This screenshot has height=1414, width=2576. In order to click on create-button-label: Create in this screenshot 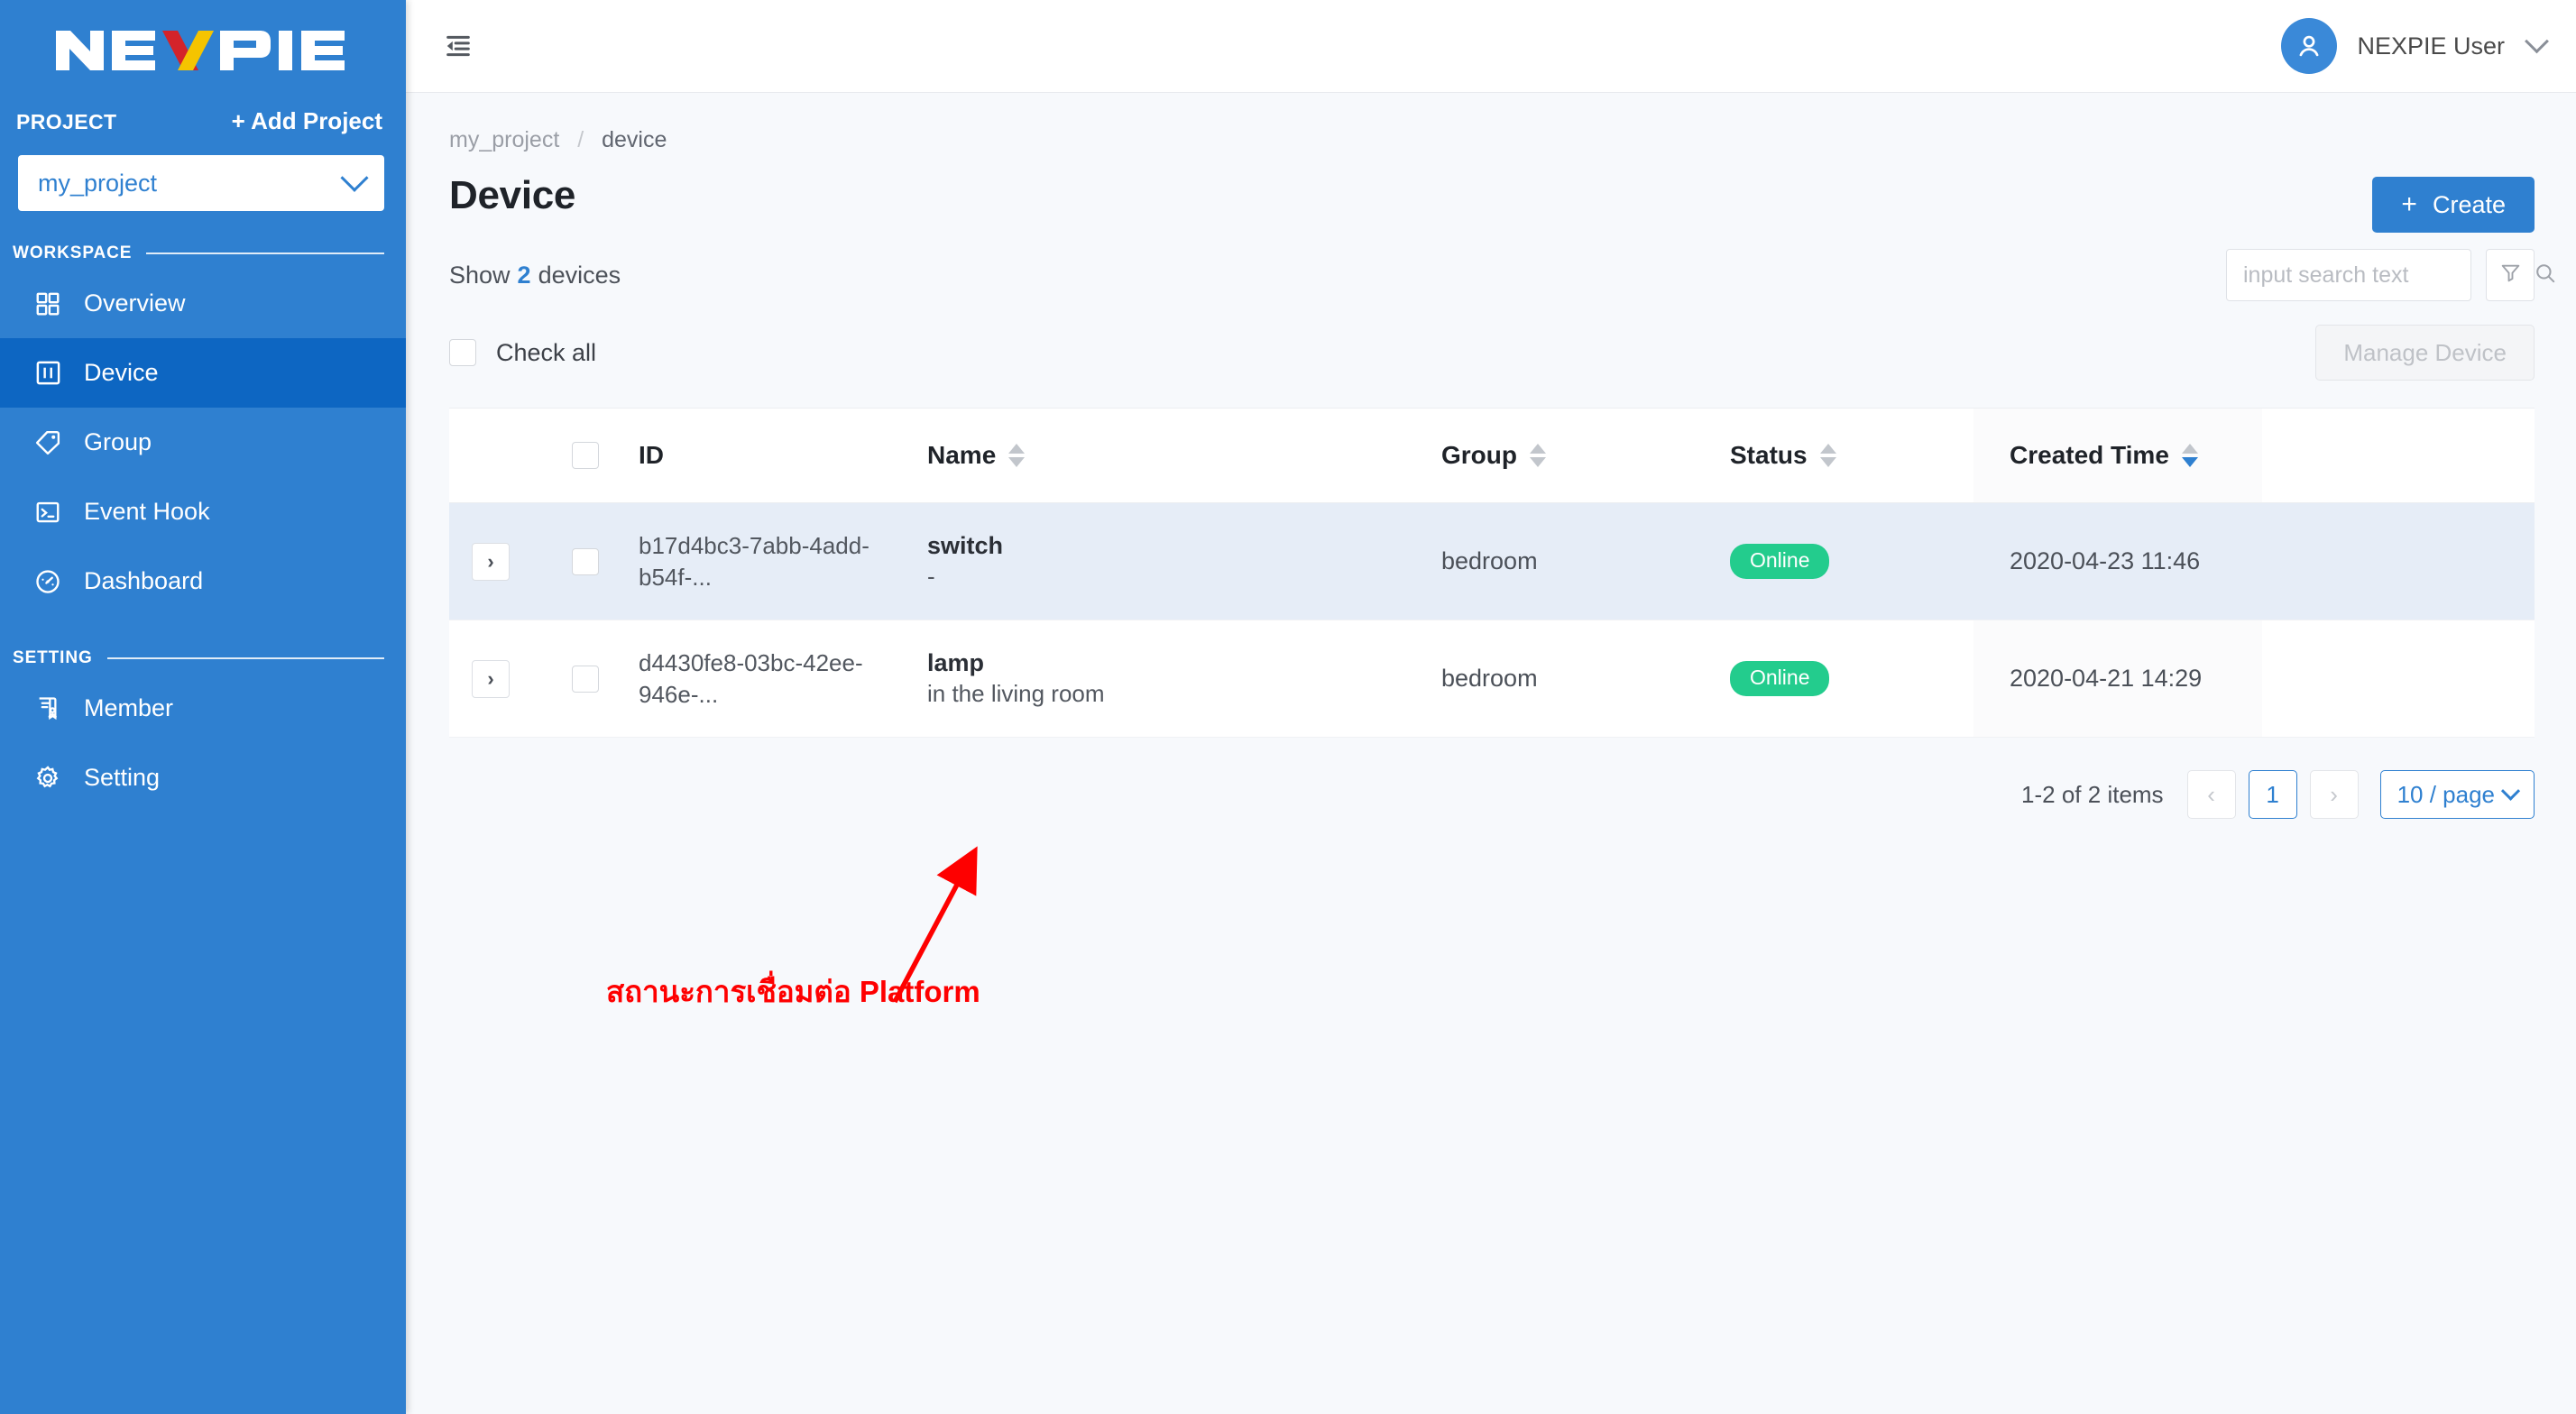, I will do `click(2469, 204)`.